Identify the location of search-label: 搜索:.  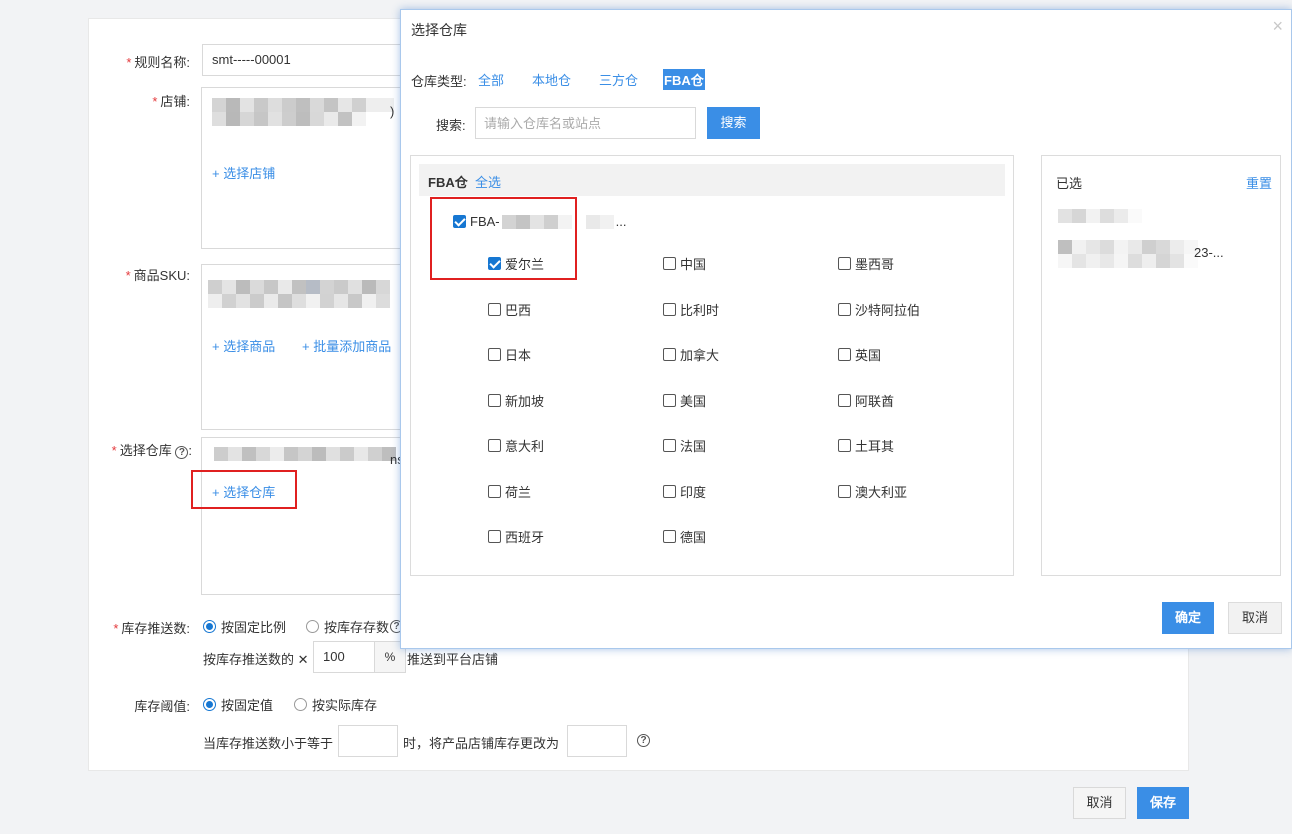
(451, 125).